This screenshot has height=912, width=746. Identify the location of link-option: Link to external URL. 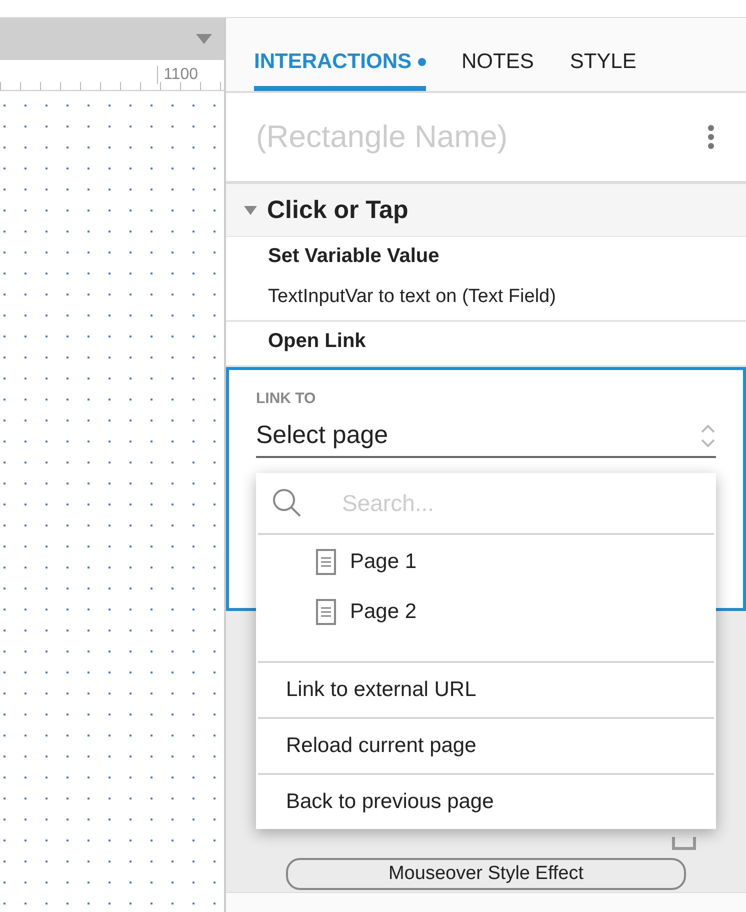
(486, 691).